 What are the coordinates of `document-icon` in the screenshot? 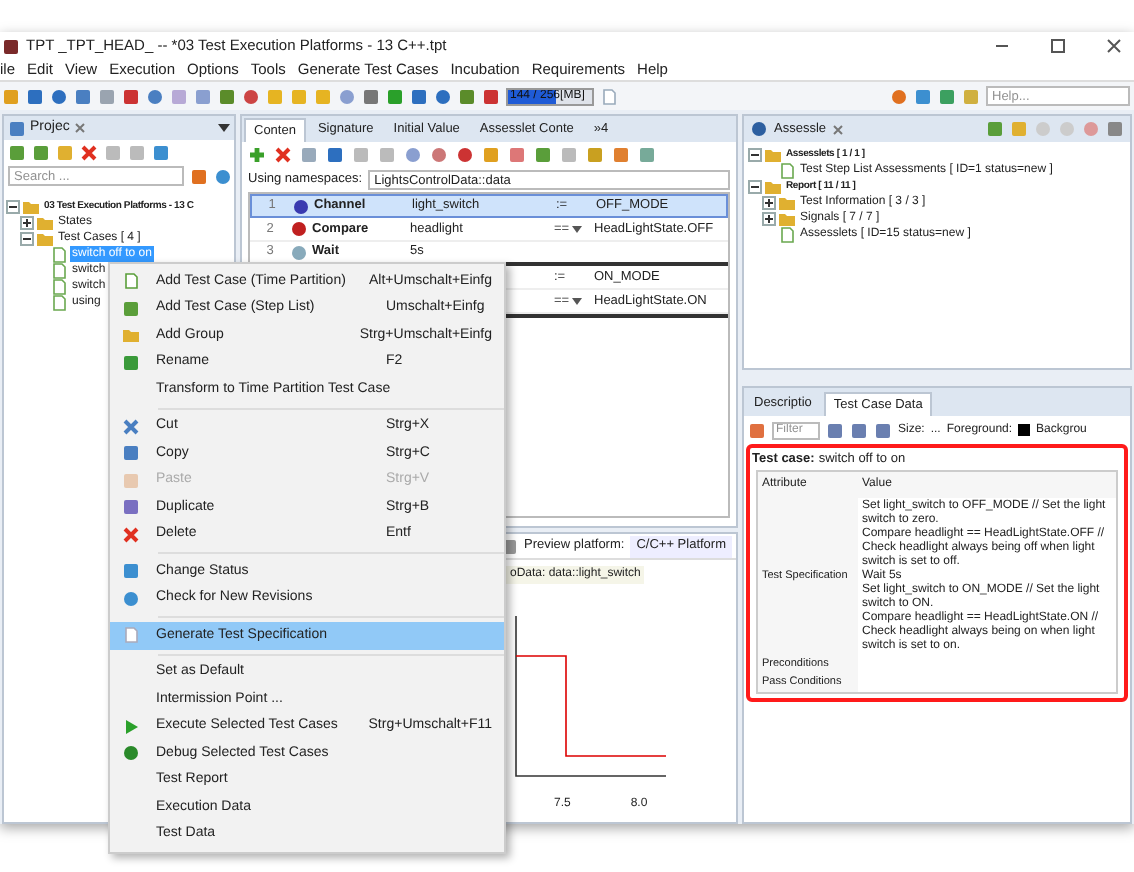 It's located at (131, 635).